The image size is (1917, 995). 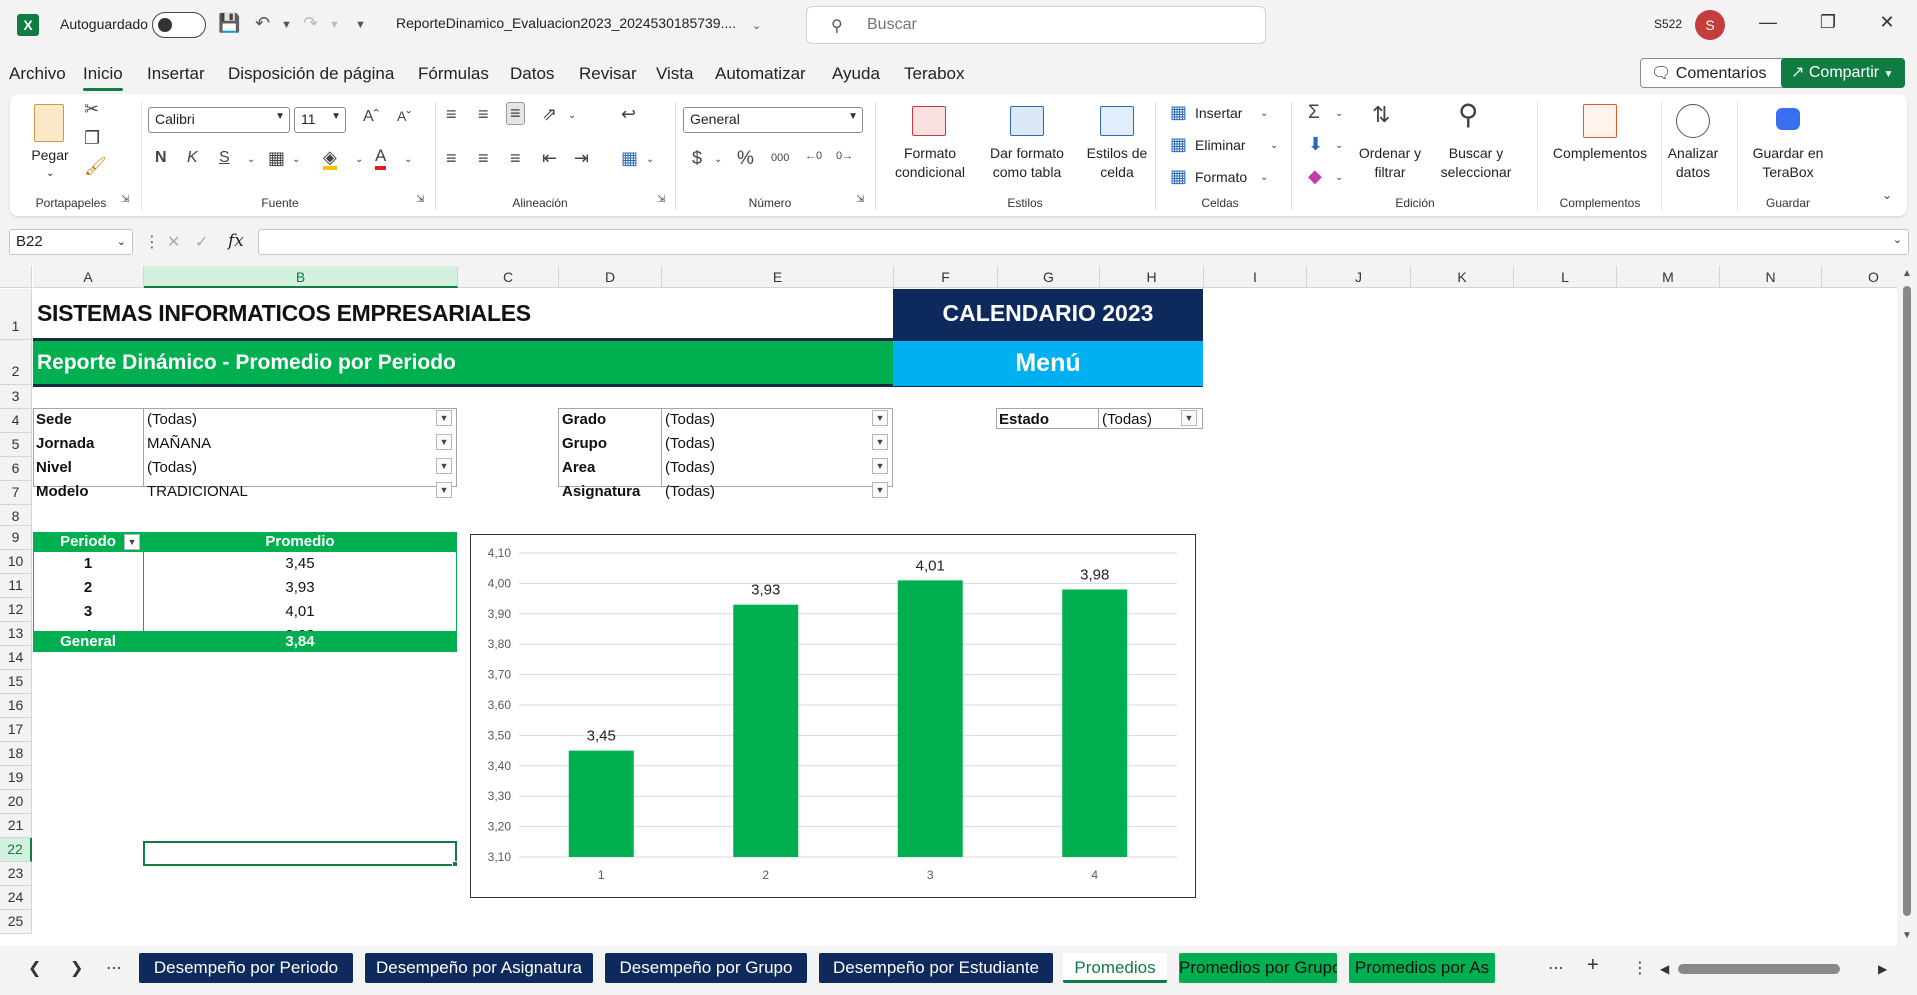 I want to click on hscroll-left-icon: ◀, so click(x=1664, y=969).